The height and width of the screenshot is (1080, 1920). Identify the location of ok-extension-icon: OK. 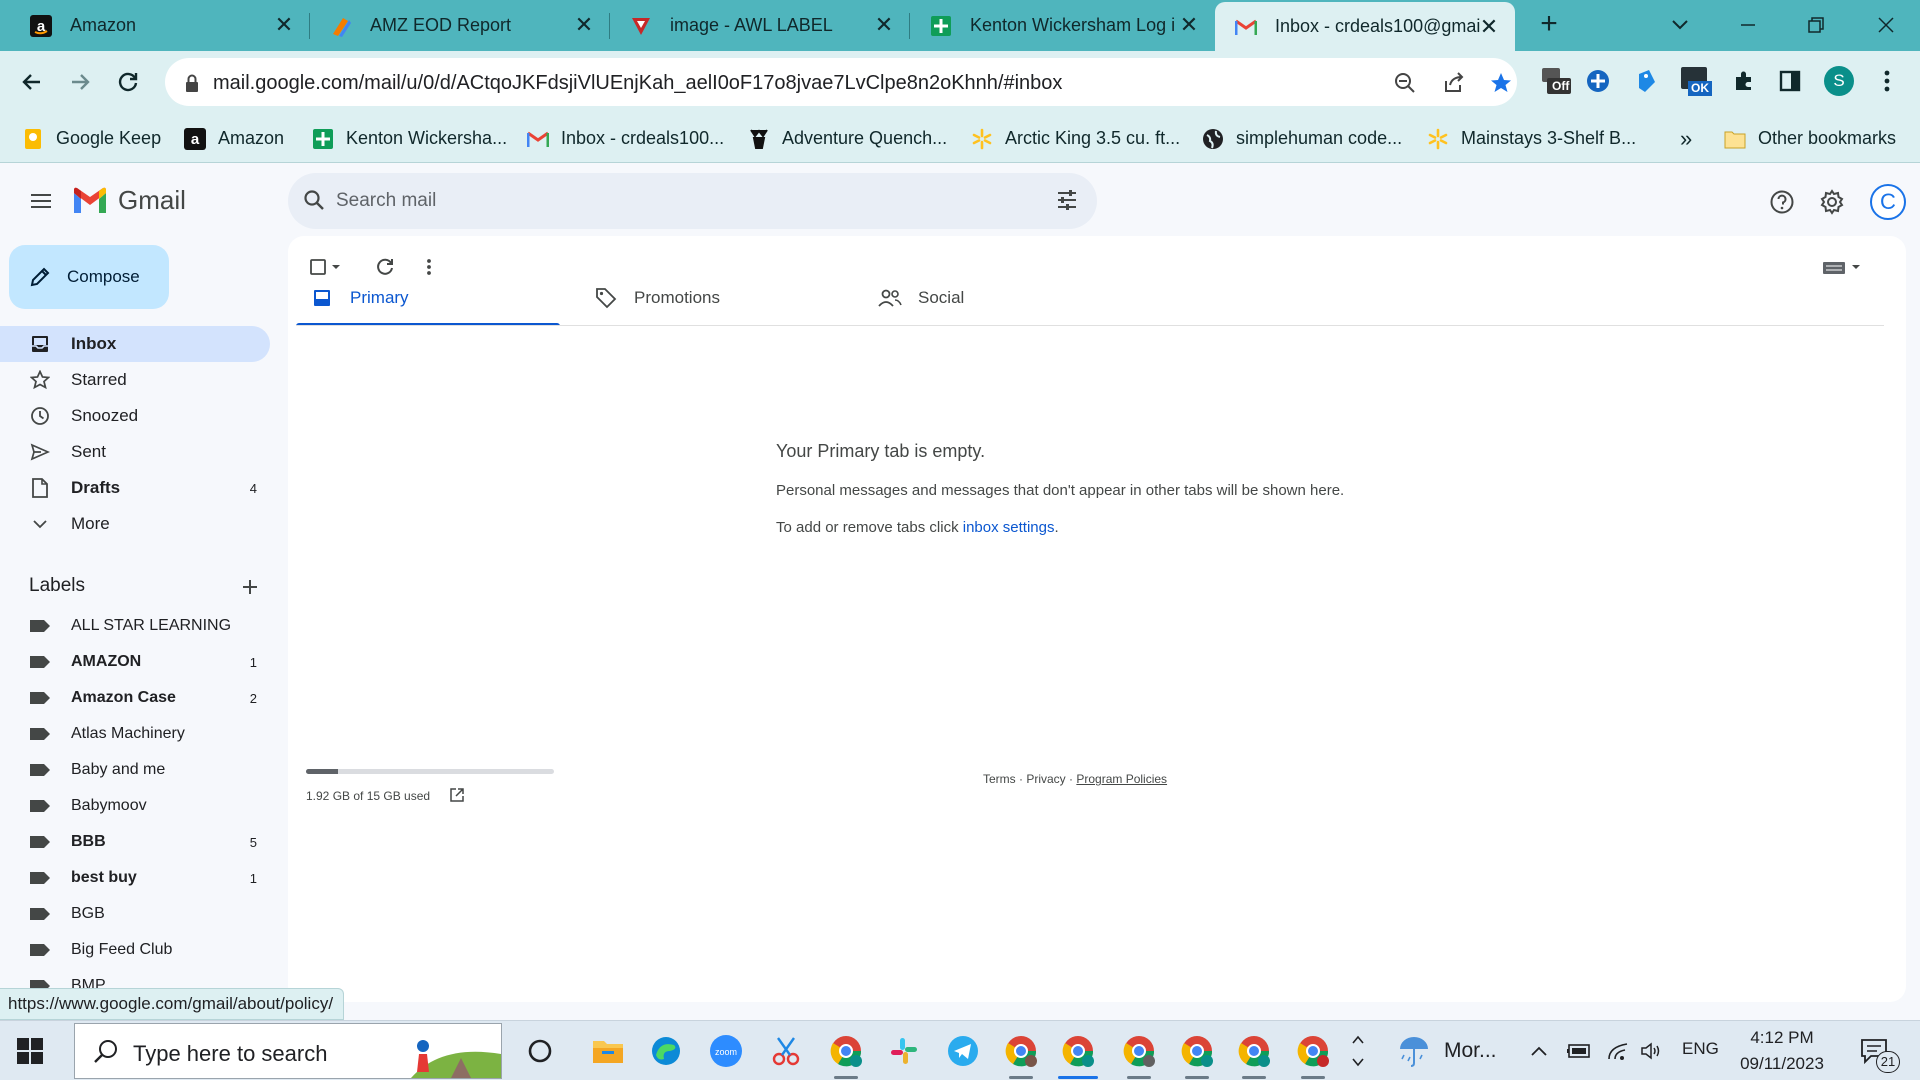
(1696, 81).